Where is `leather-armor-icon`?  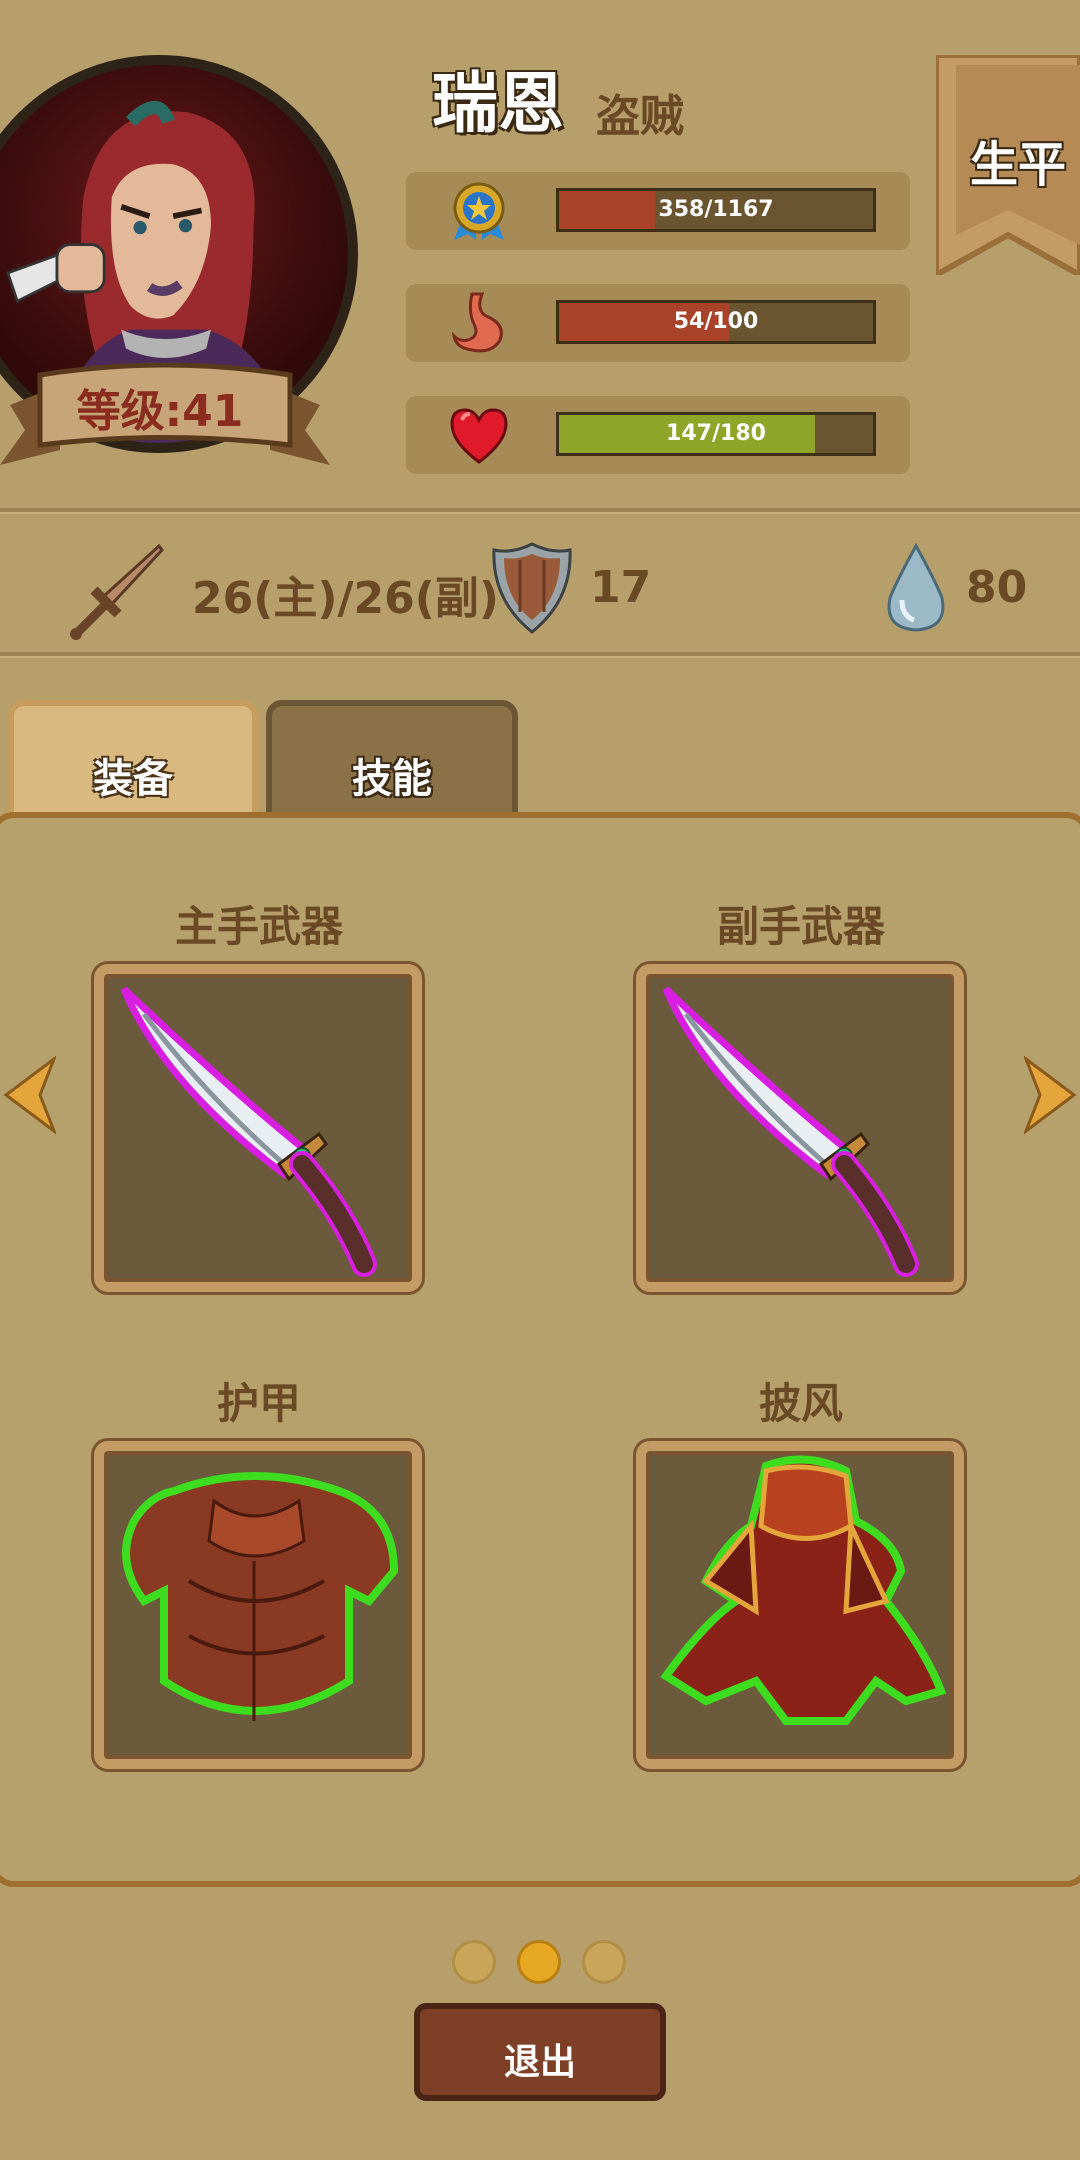
leather-armor-icon is located at coordinates (260, 1596).